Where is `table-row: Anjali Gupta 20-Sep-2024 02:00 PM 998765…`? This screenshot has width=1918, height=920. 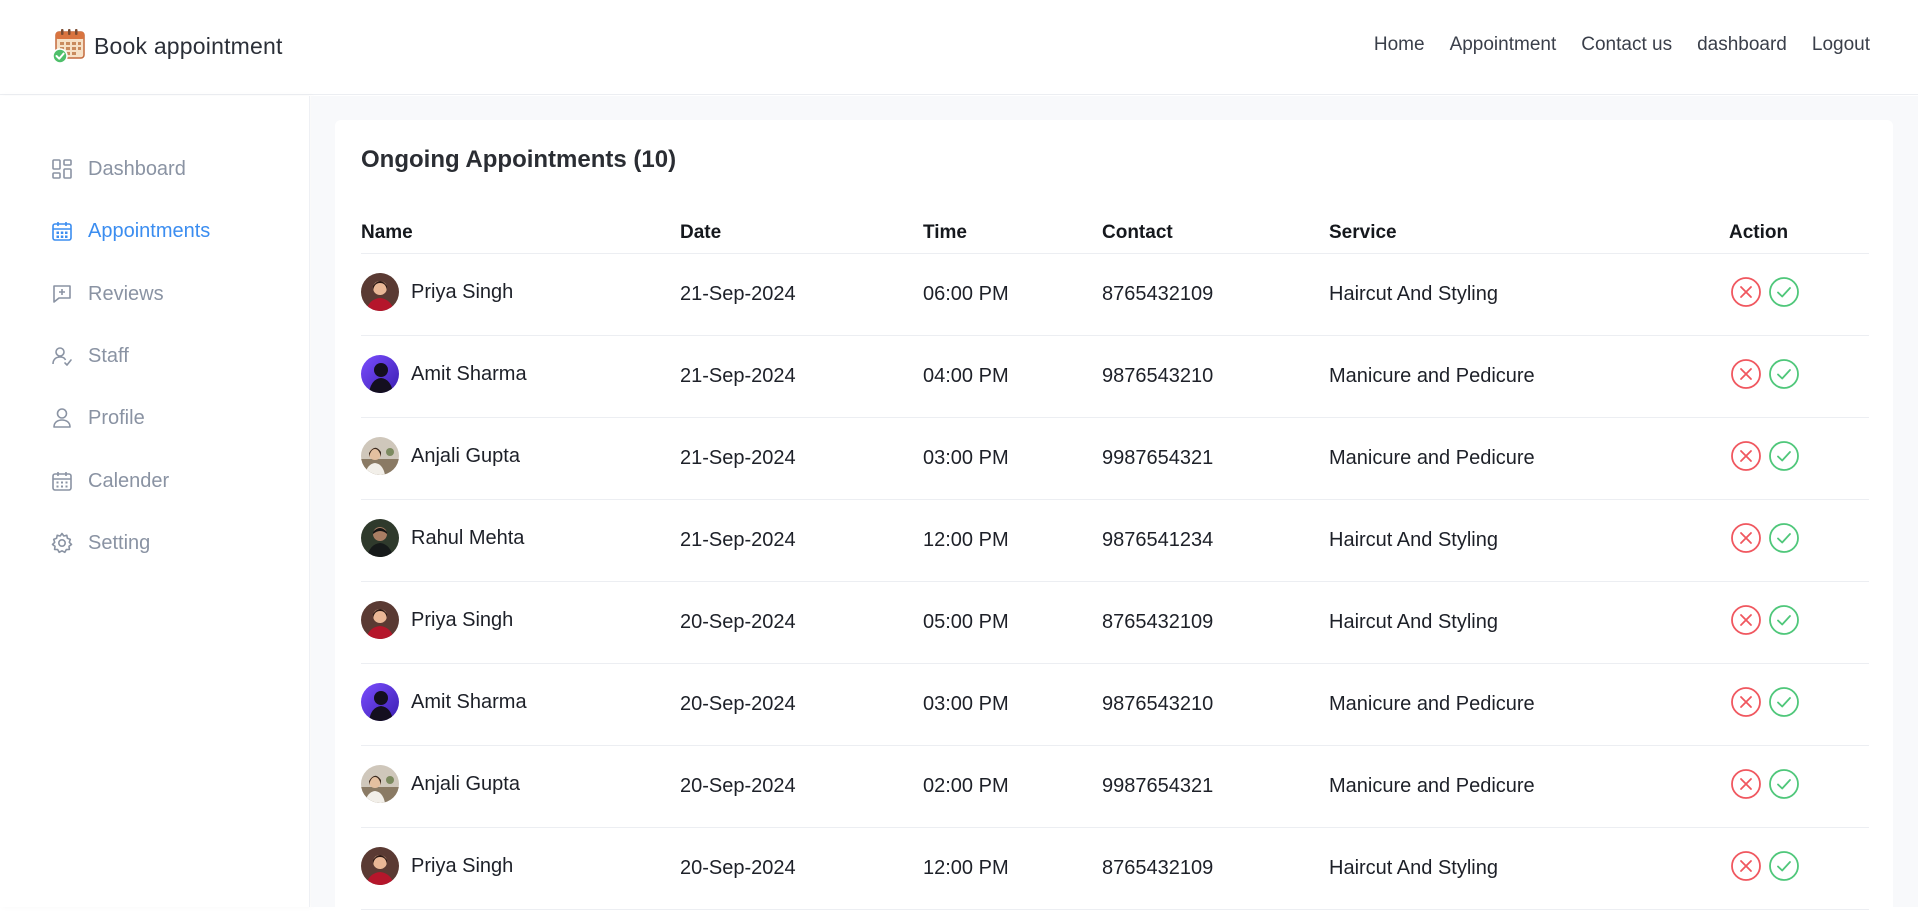
table-row: Anjali Gupta 20-Sep-2024 02:00 PM 998765… is located at coordinates (1115, 787).